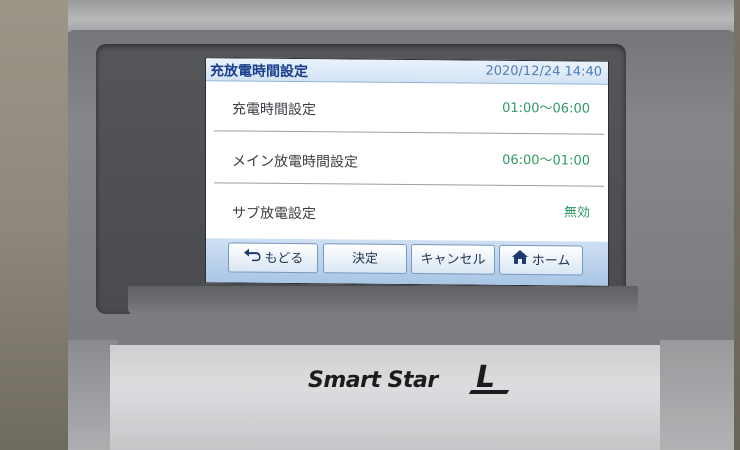 The height and width of the screenshot is (450, 740). What do you see at coordinates (409, 108) in the screenshot?
I see `setting-row-charge-time: 充電時間設定 01:00〜06:00` at bounding box center [409, 108].